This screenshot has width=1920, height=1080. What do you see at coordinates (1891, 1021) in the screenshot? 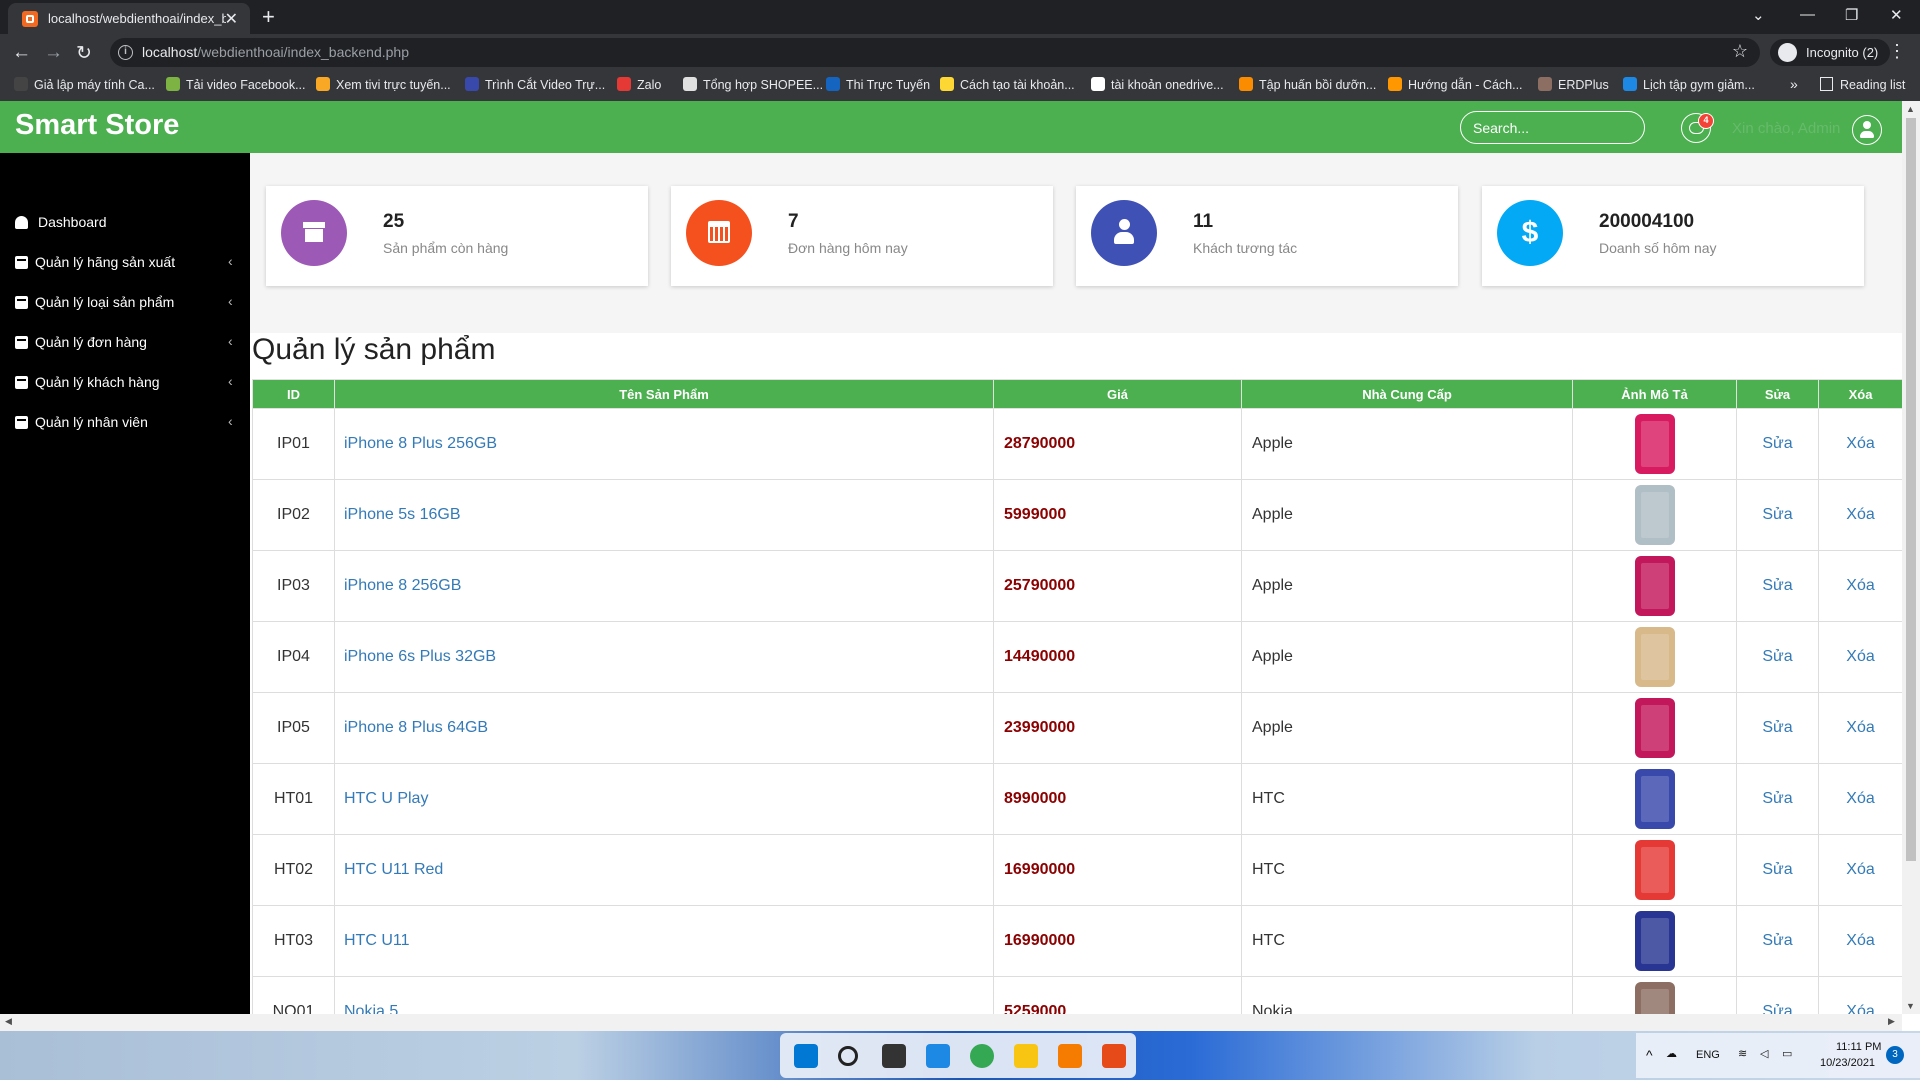
I see `scroll-right-icon: ▶` at bounding box center [1891, 1021].